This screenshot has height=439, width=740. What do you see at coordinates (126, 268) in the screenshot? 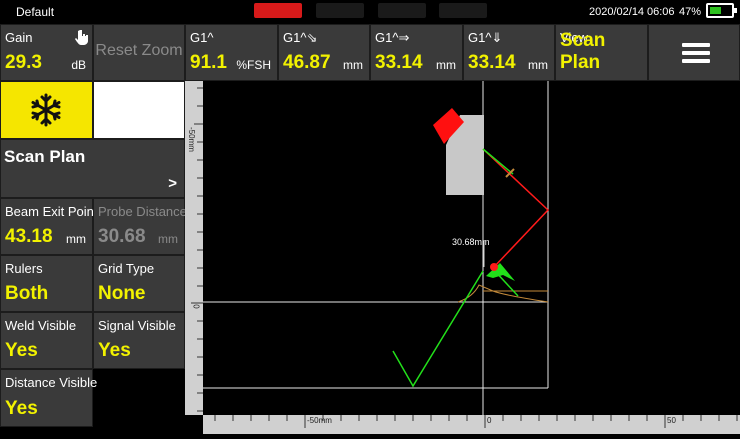
I see `param-label: Grid Type` at bounding box center [126, 268].